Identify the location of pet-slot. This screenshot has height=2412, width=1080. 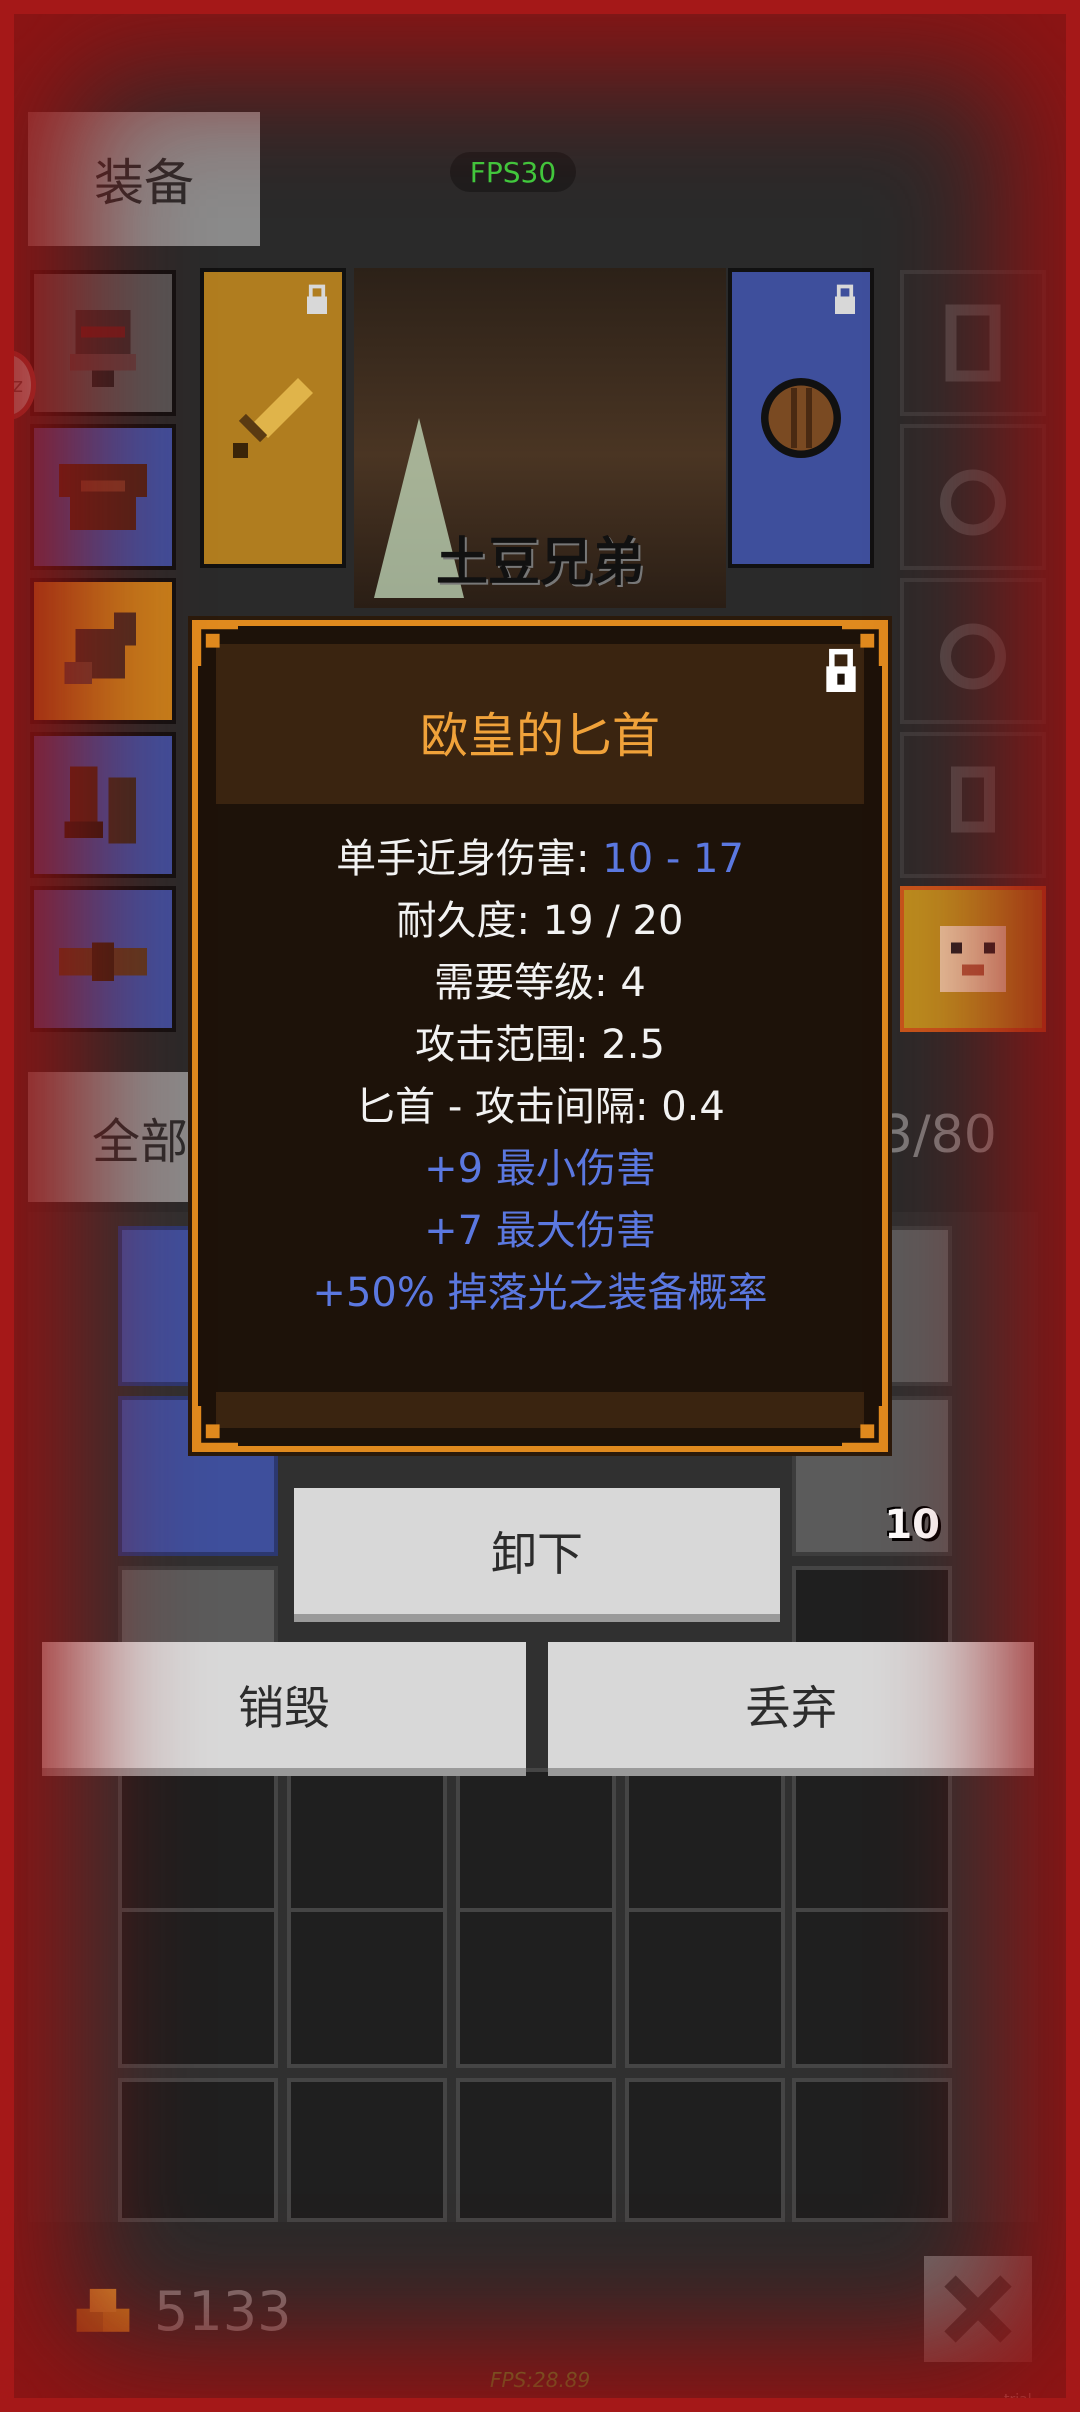
(973, 959).